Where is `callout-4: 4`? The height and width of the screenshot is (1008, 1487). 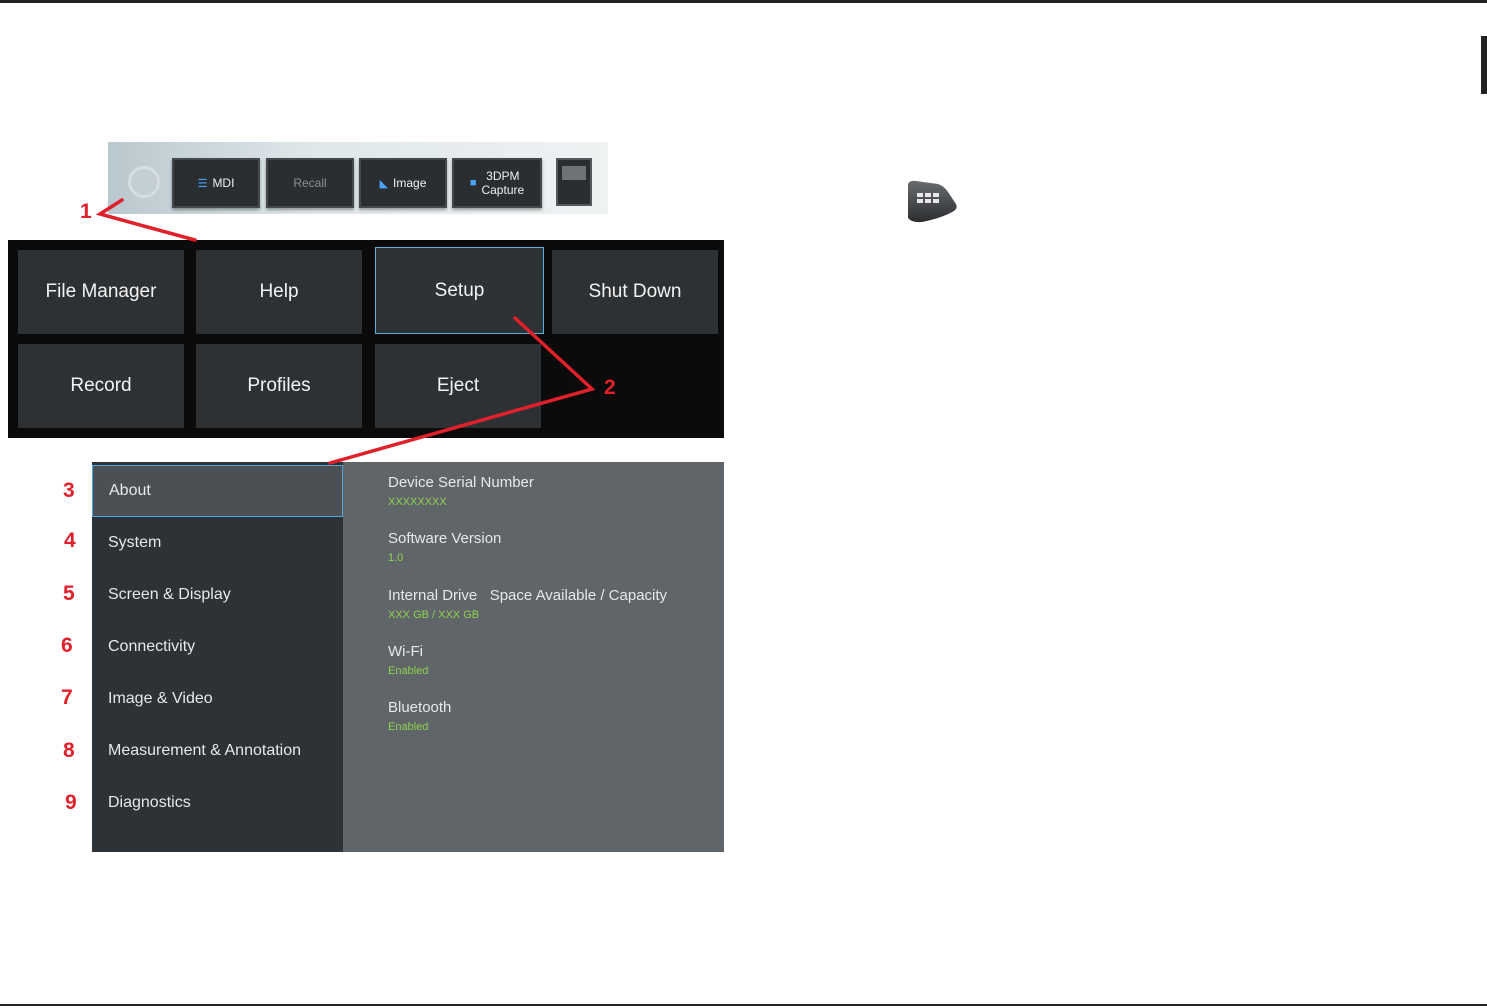
callout-4: 4 is located at coordinates (70, 540).